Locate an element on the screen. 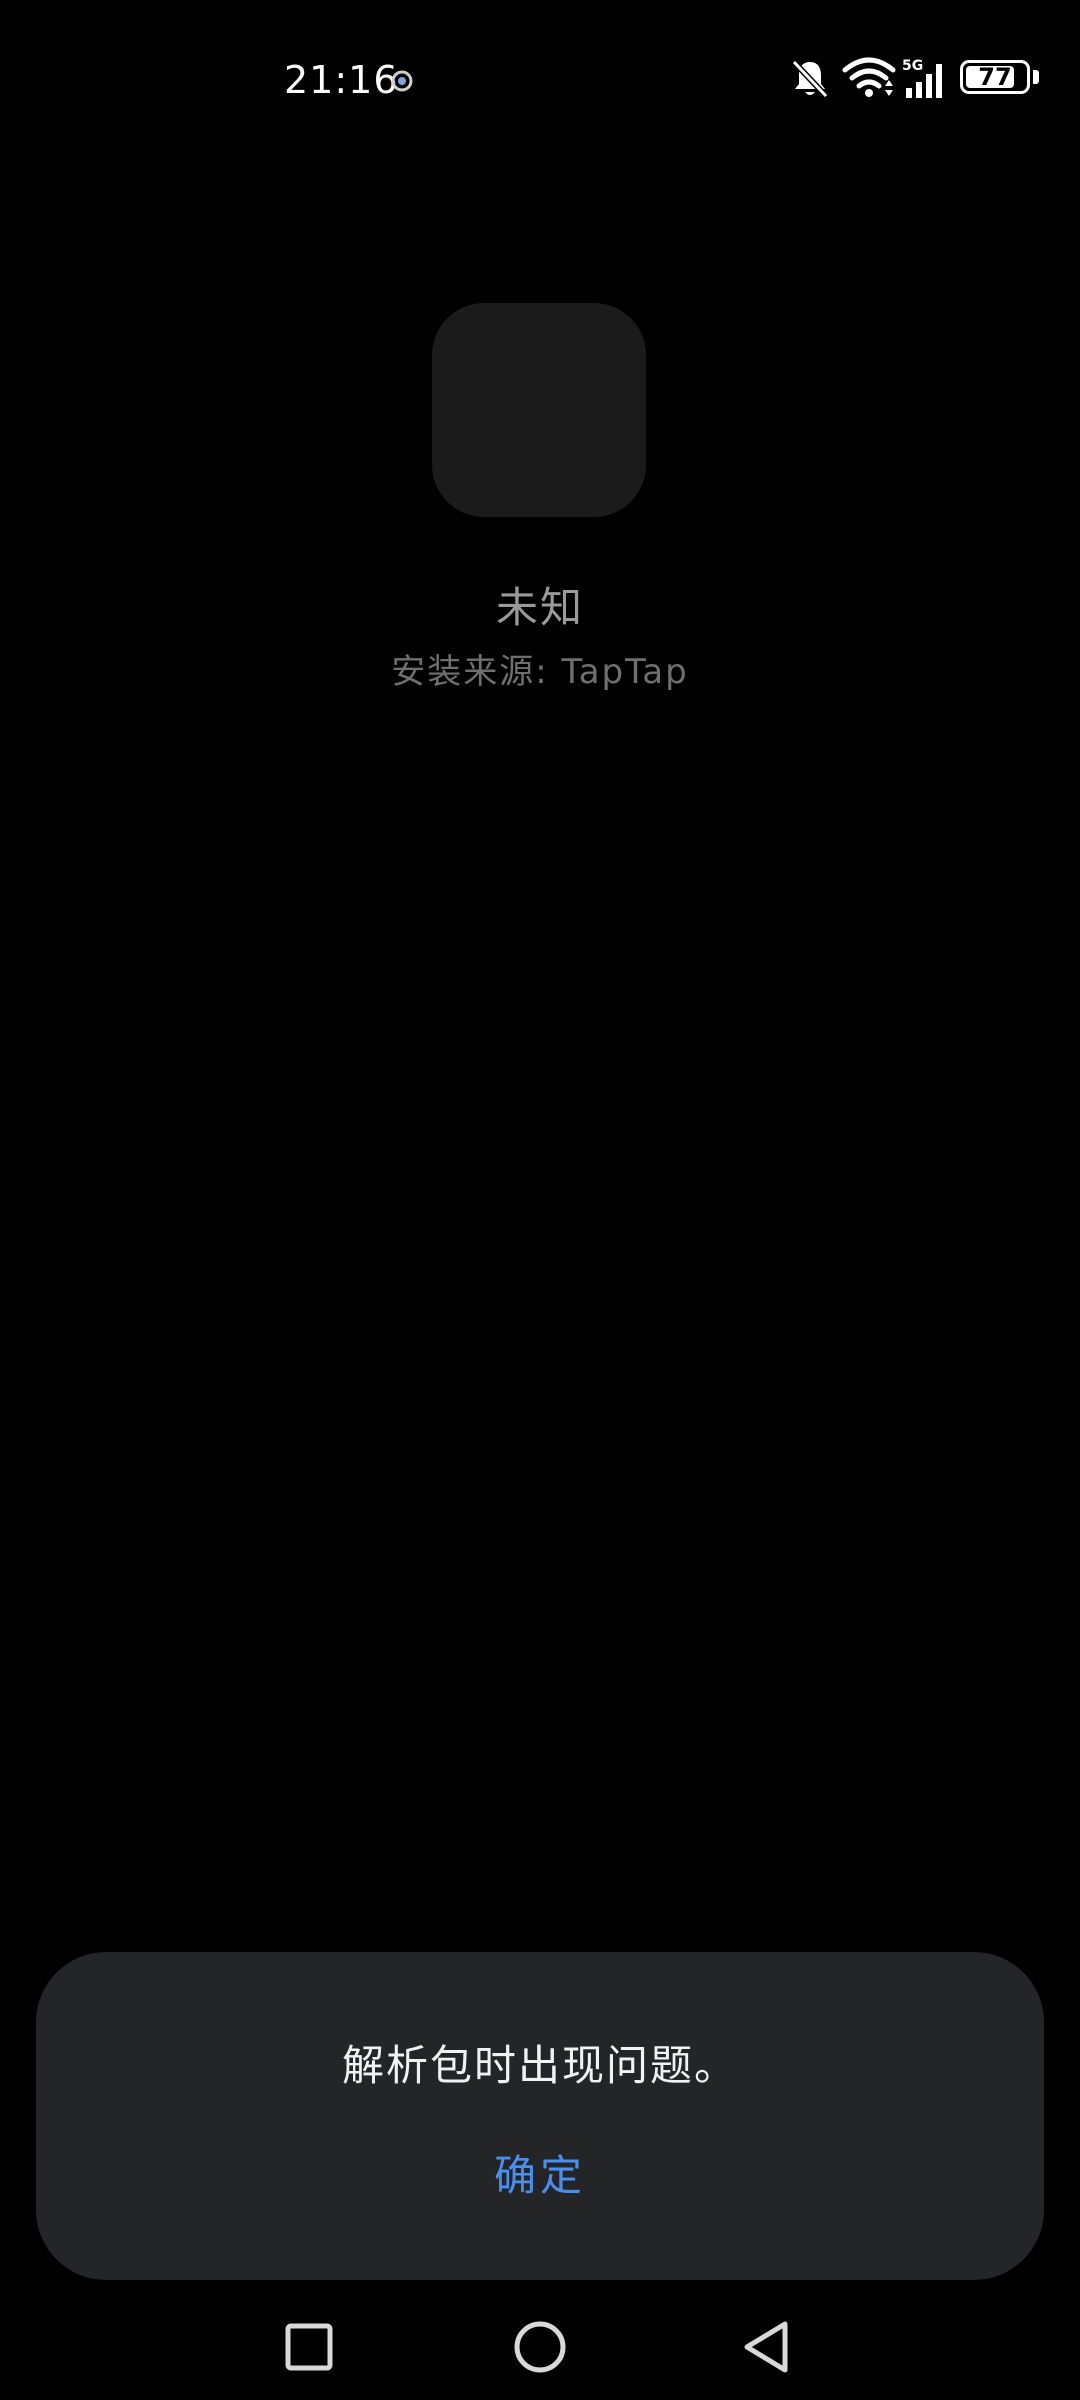  bell-muted-icon is located at coordinates (810, 79).